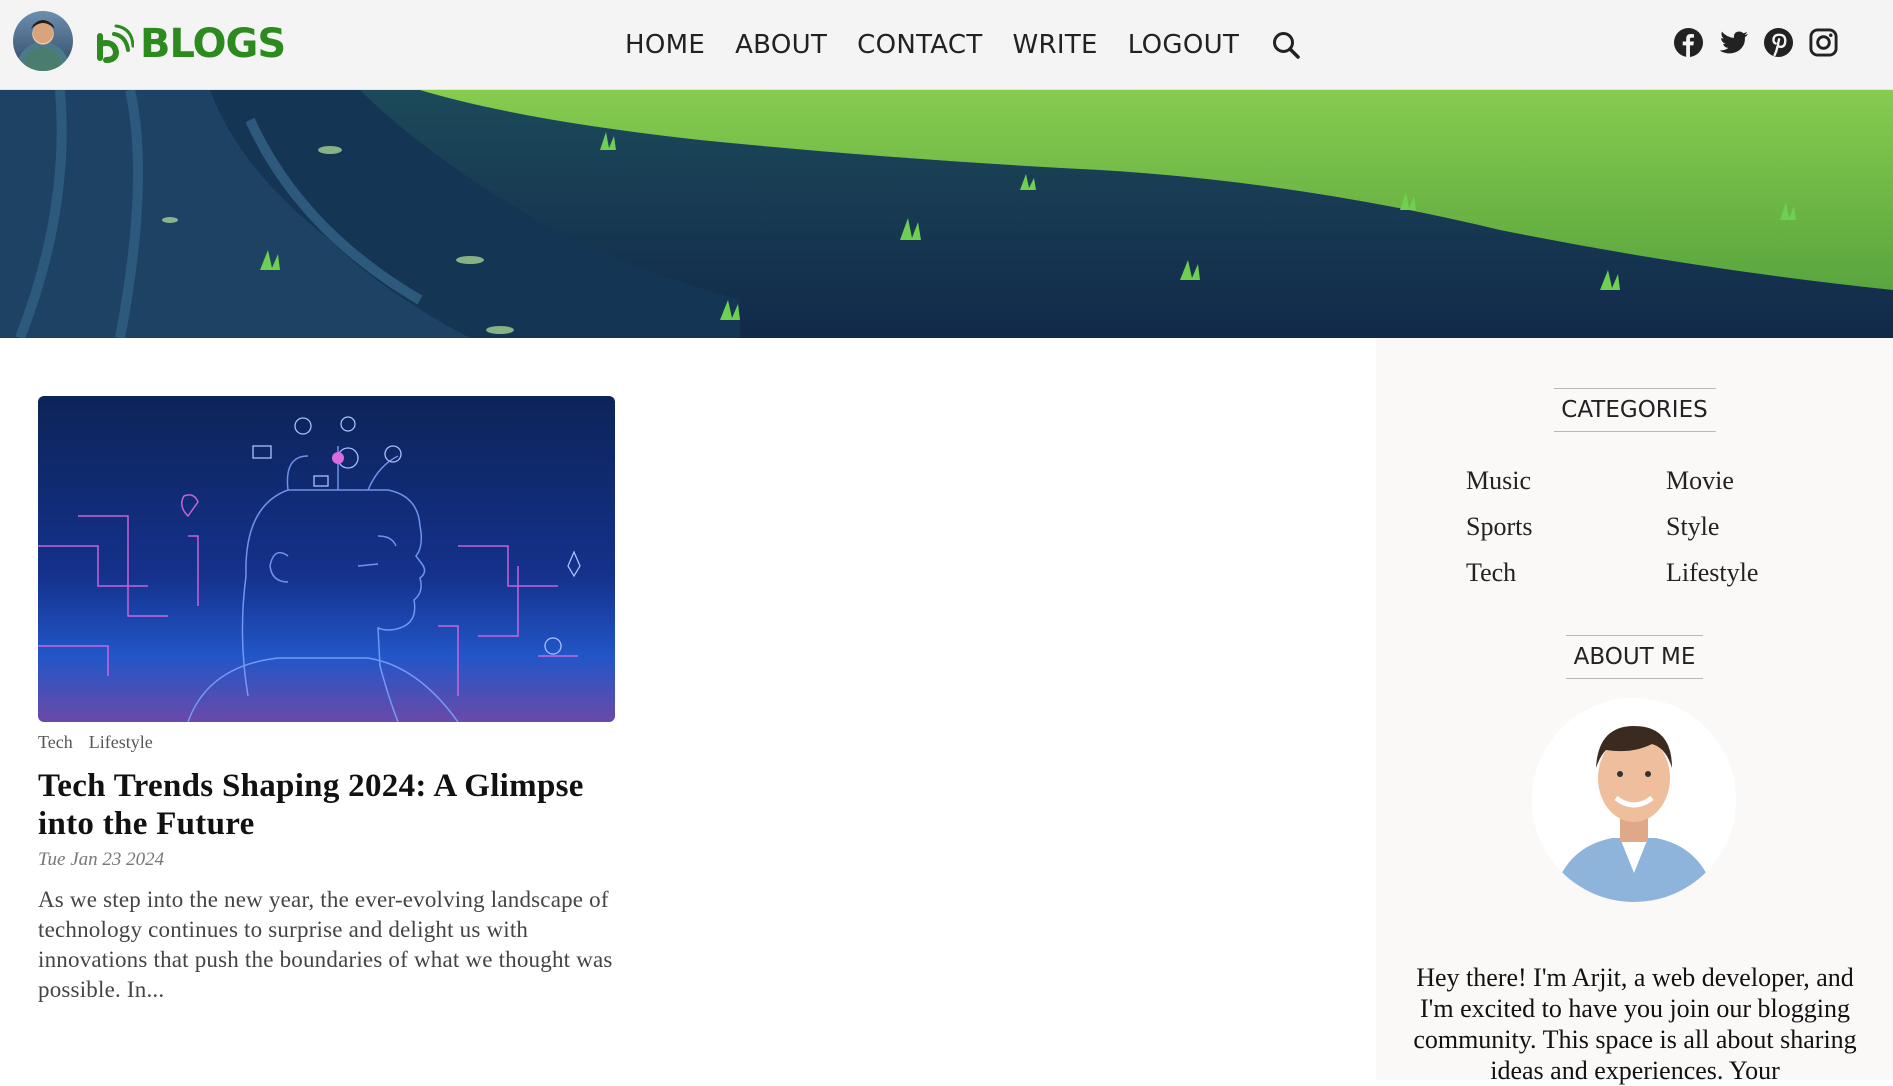 The height and width of the screenshot is (1086, 1893). Describe the element at coordinates (55, 742) in the screenshot. I see `post-category-tag: Tech` at that location.